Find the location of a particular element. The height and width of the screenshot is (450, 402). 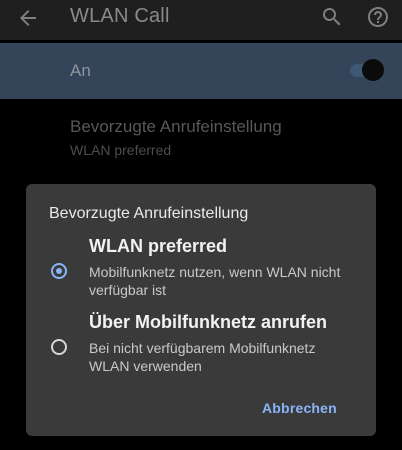

page-title: WLAN Call is located at coordinates (120, 16).